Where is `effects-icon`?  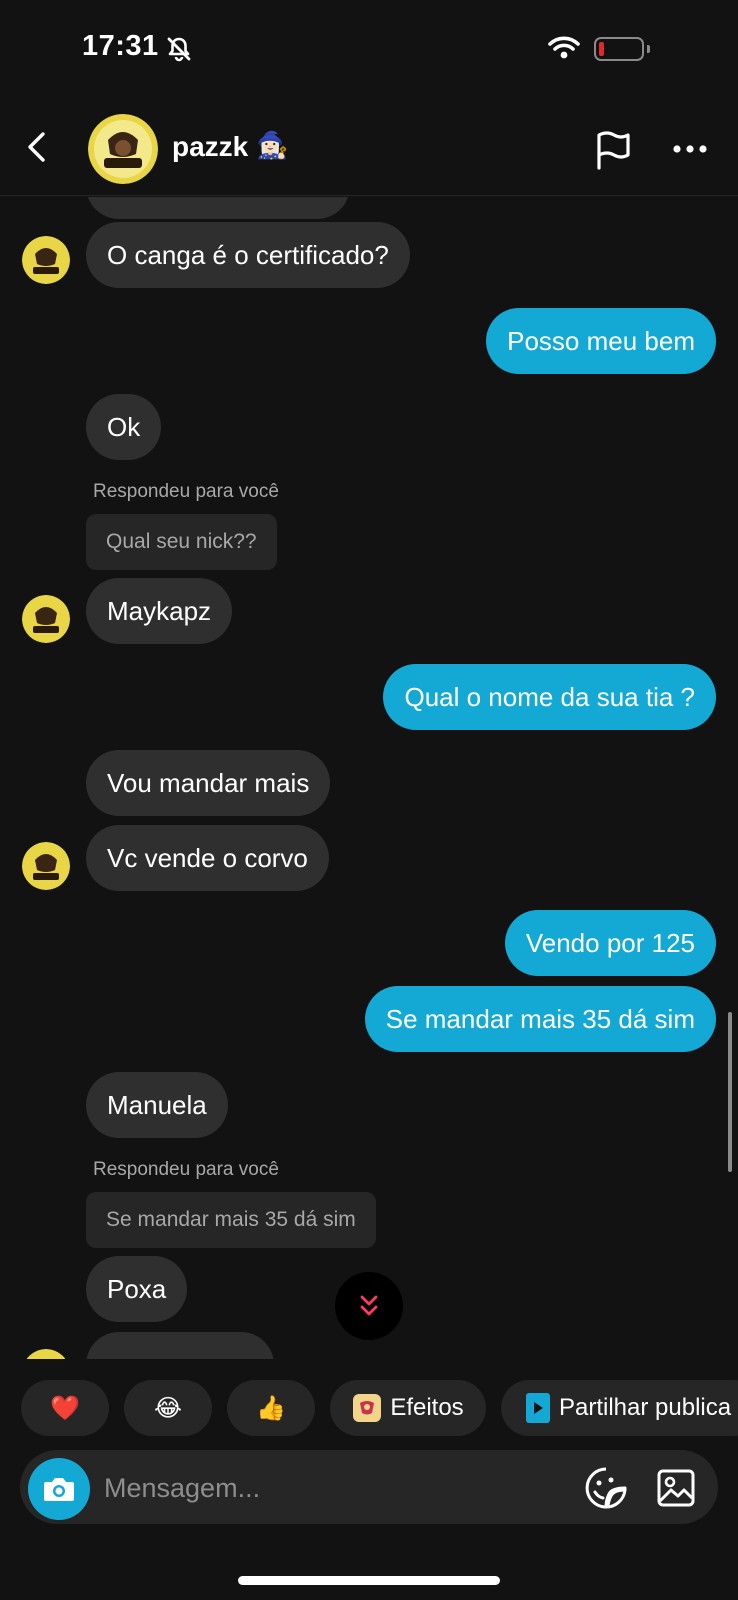
effects-icon is located at coordinates (367, 1408).